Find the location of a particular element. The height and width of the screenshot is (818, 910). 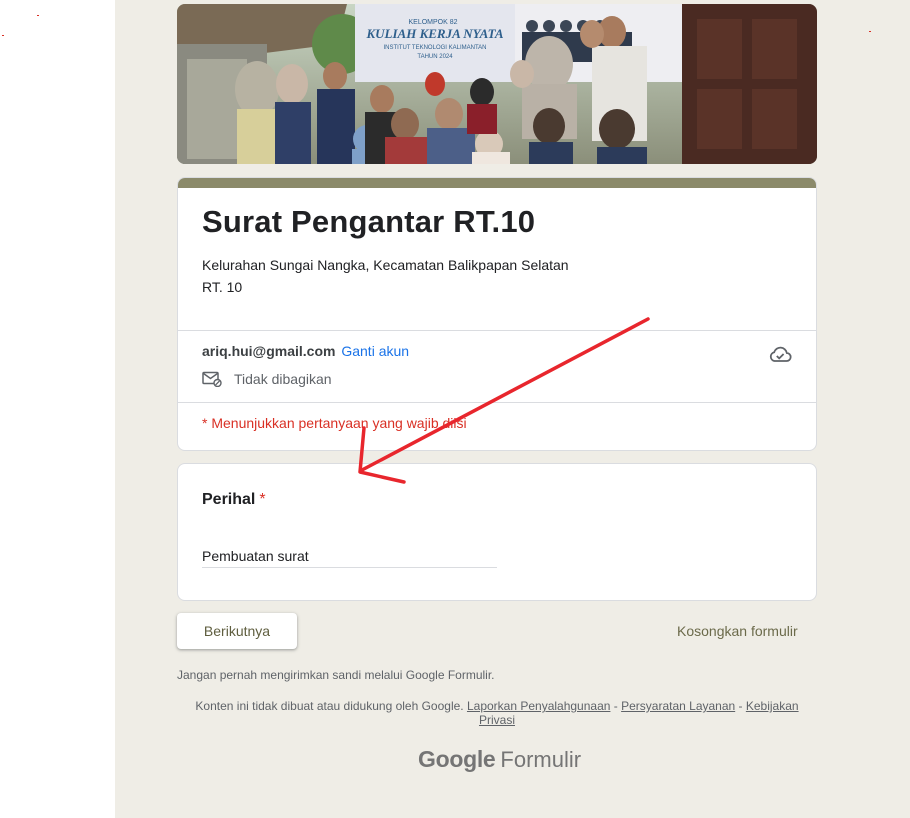

banner-text-year: TAHUN 2024 is located at coordinates (435, 57).